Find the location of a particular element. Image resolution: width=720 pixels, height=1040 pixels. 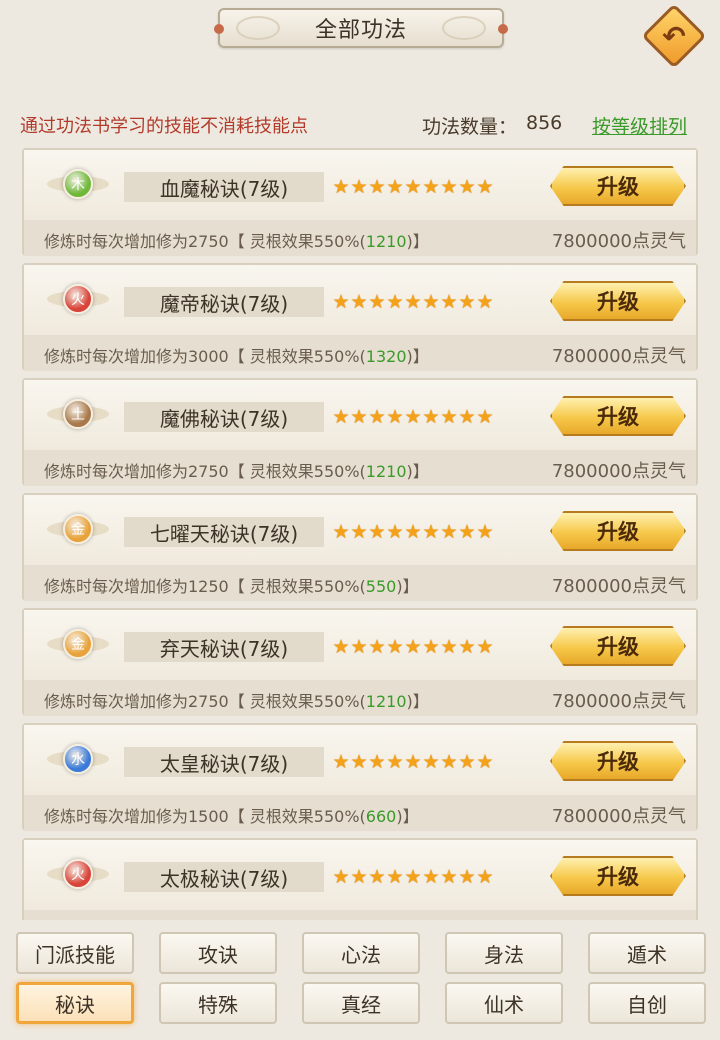

tab-4: 身法 is located at coordinates (504, 953).